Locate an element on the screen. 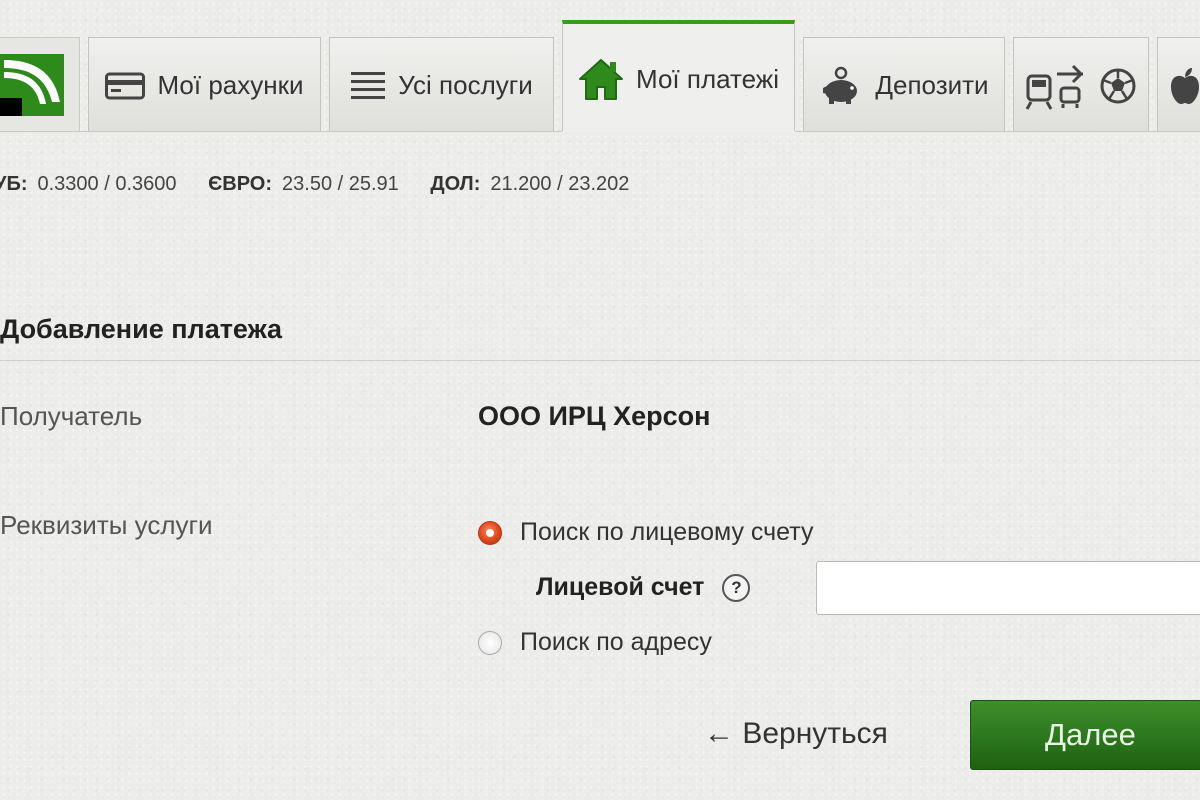  bank-logo is located at coordinates (40, 84).